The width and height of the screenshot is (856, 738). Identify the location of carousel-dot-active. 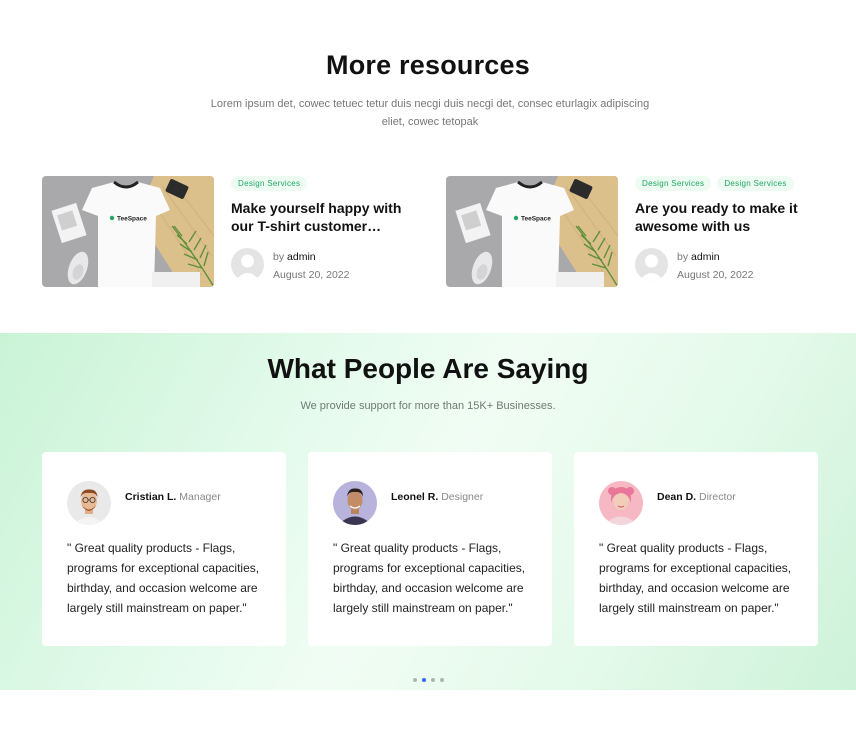
(424, 680).